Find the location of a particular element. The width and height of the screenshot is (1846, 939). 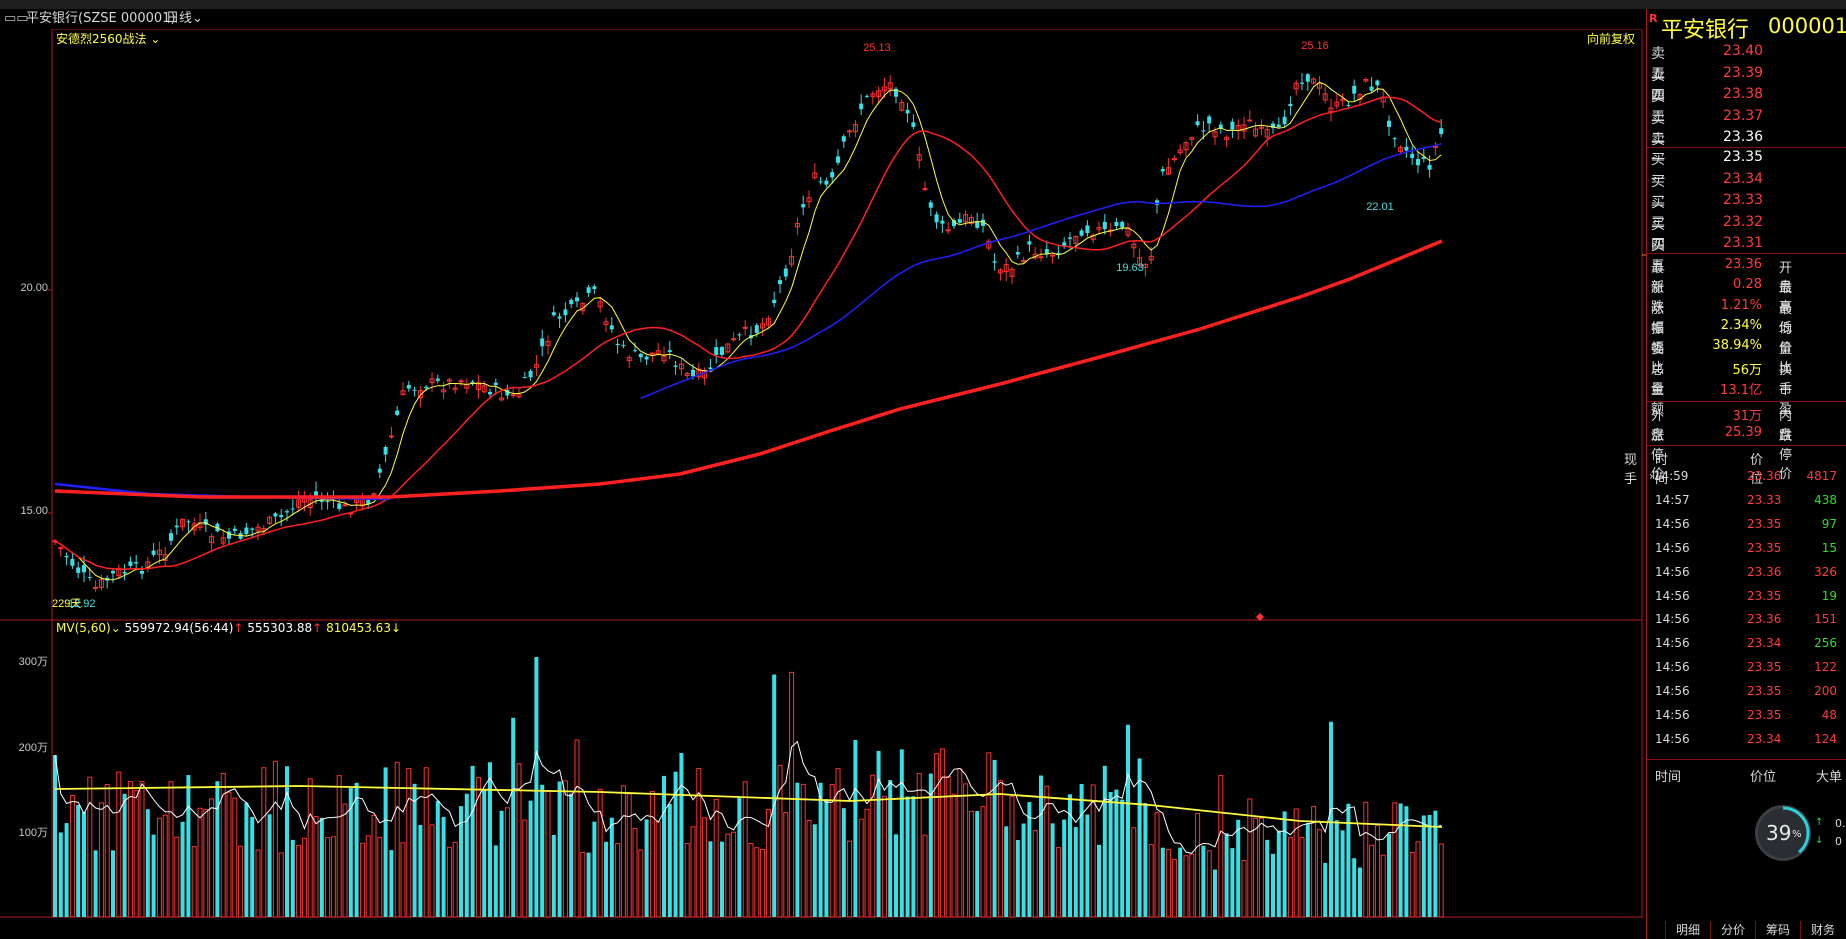

adjust-mode: 向前复权 is located at coordinates (1611, 38).